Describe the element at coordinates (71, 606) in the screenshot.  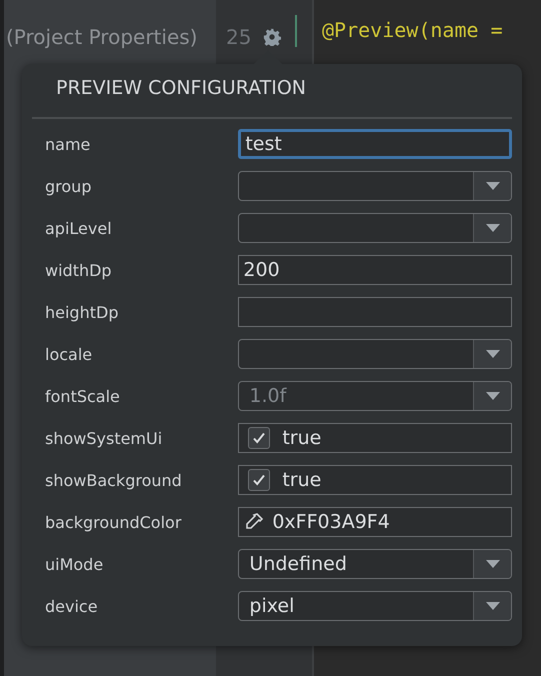
I see `field-label: device` at that location.